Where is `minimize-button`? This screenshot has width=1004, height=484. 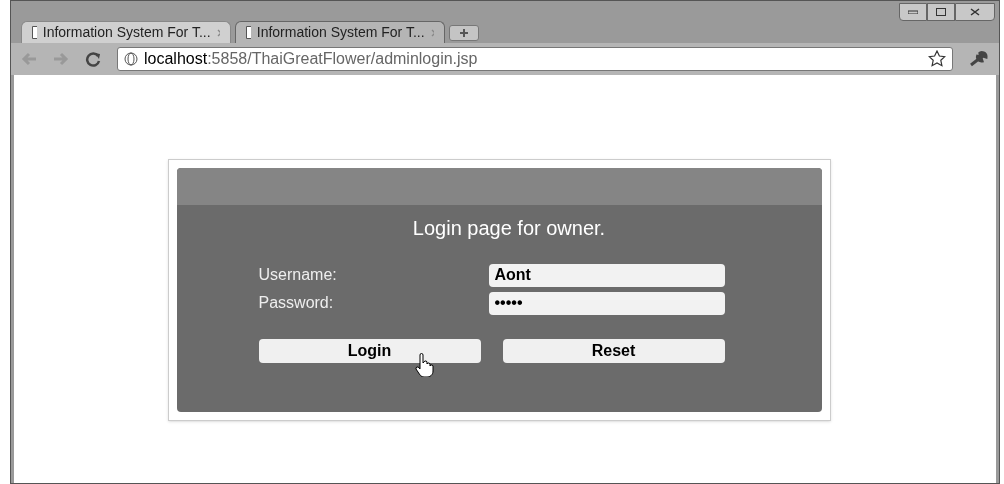 minimize-button is located at coordinates (913, 12).